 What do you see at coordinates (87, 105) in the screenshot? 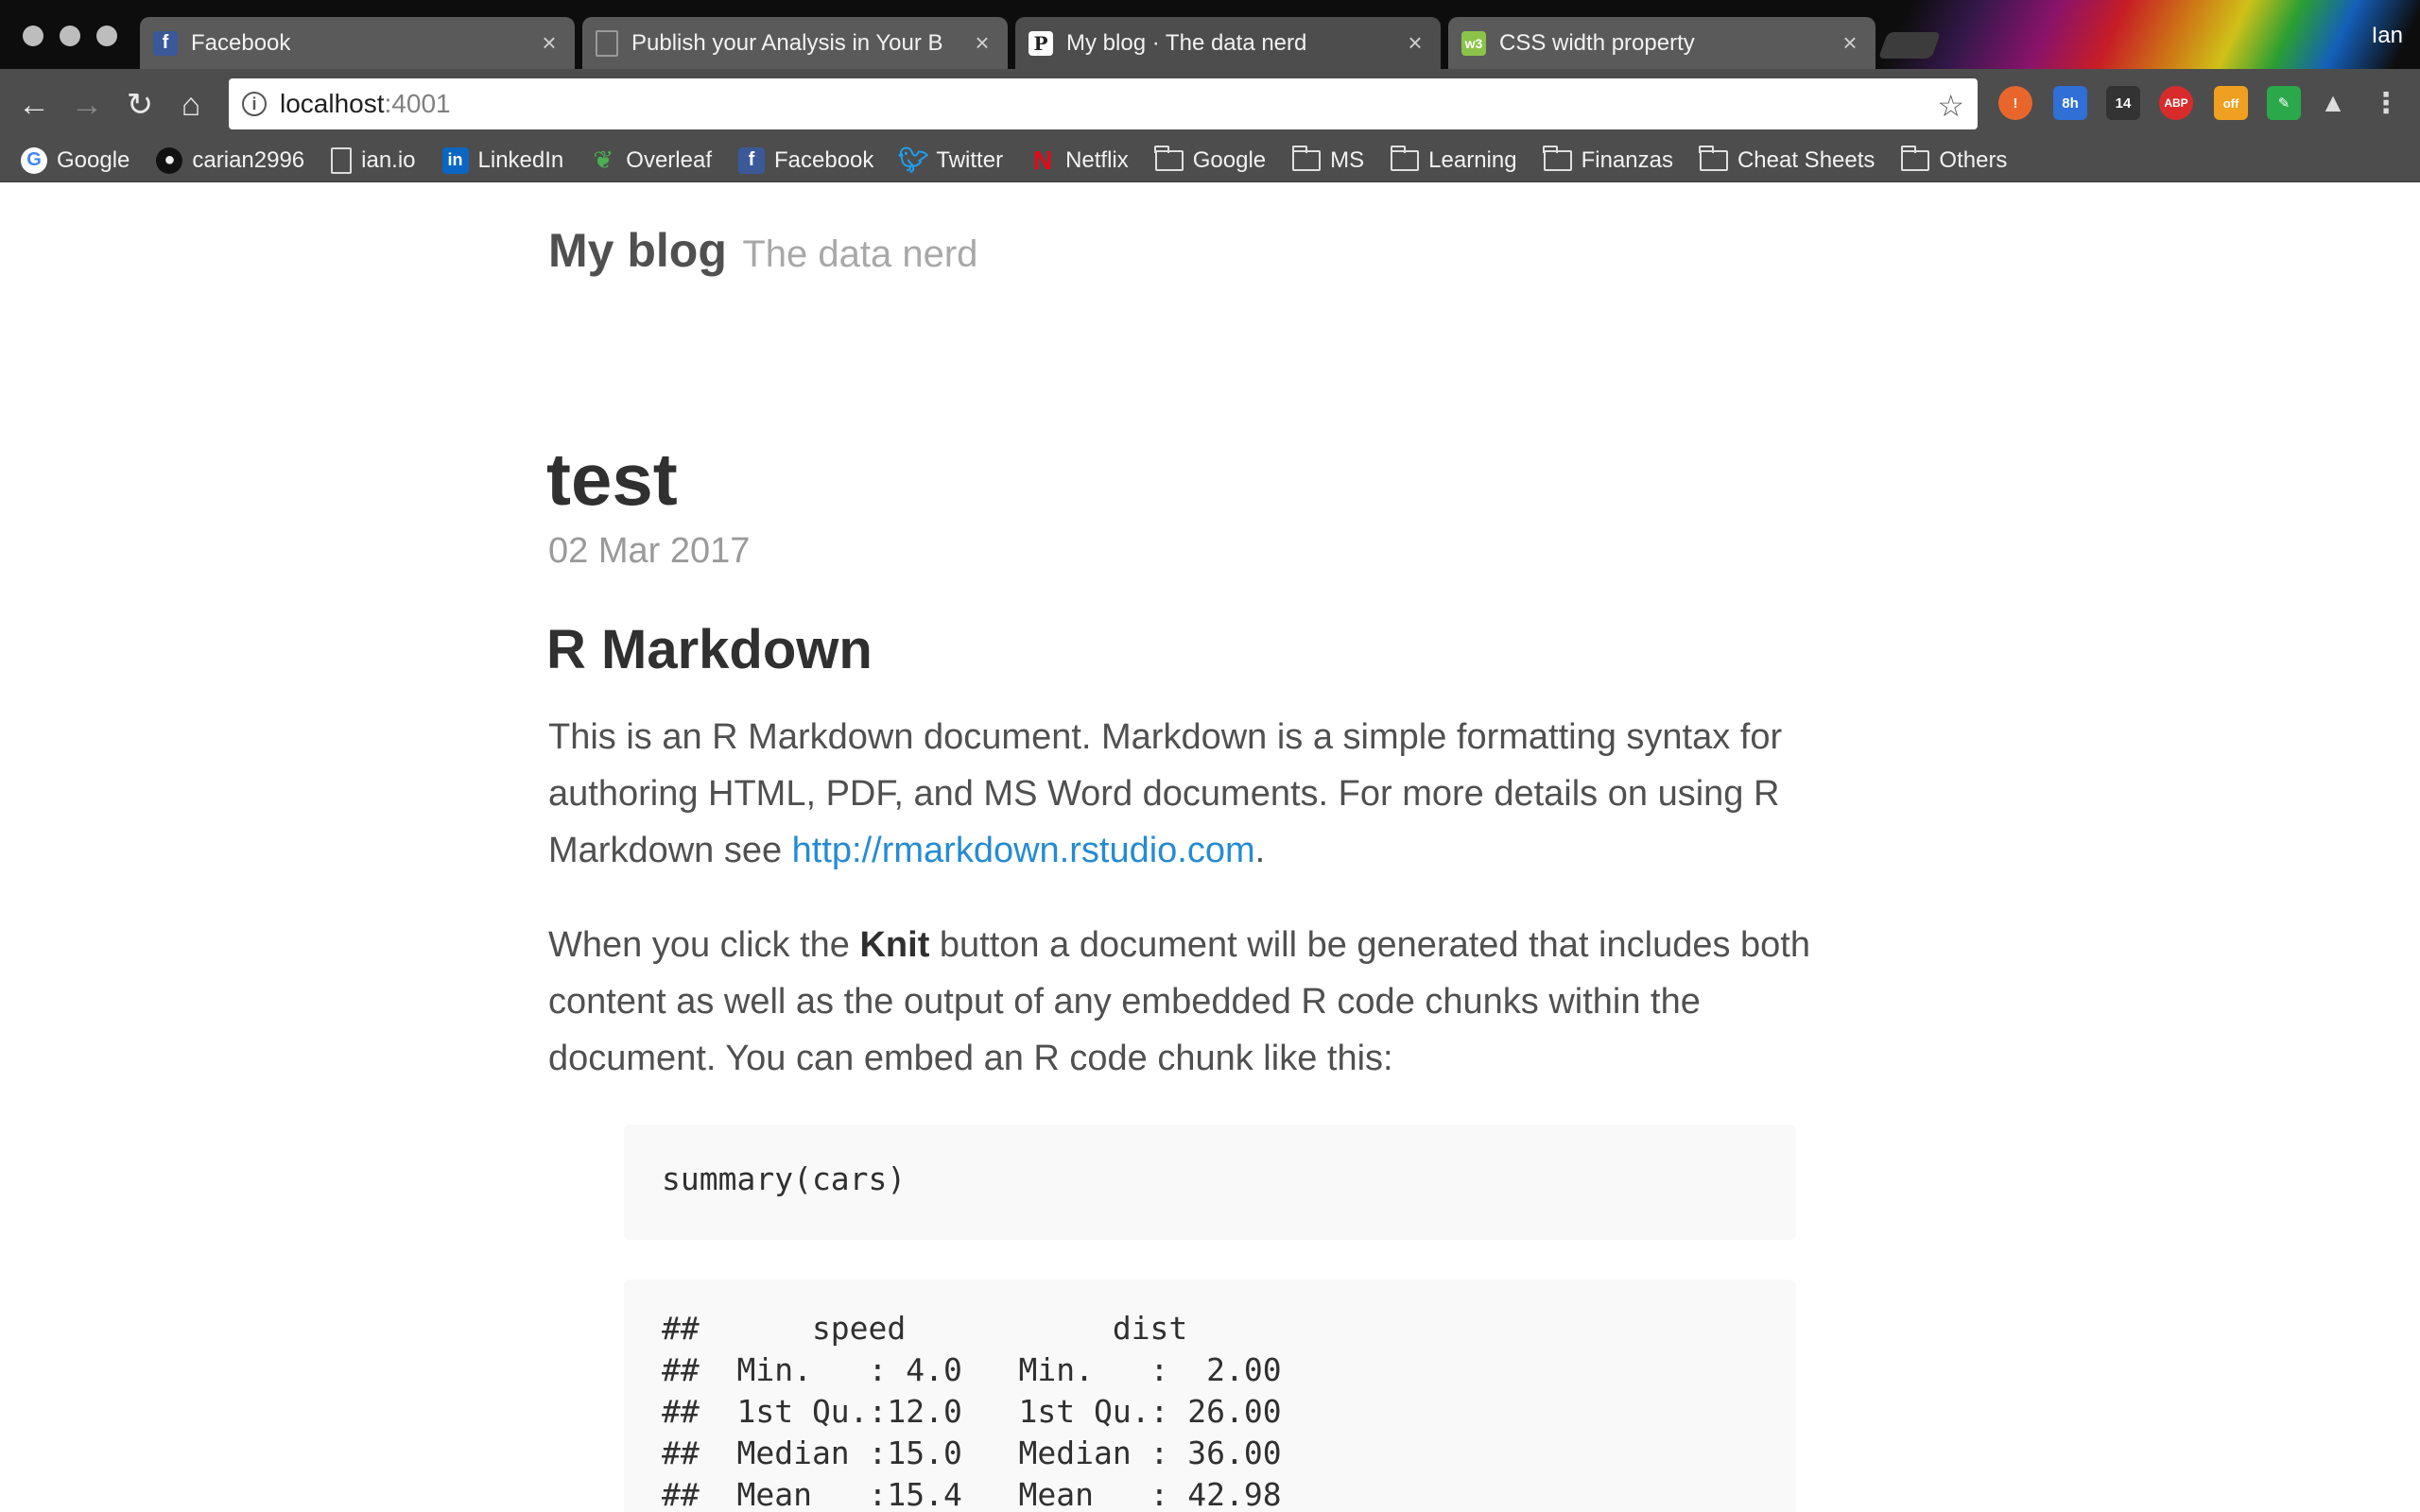
I see `forward-arrow-icon: →` at bounding box center [87, 105].